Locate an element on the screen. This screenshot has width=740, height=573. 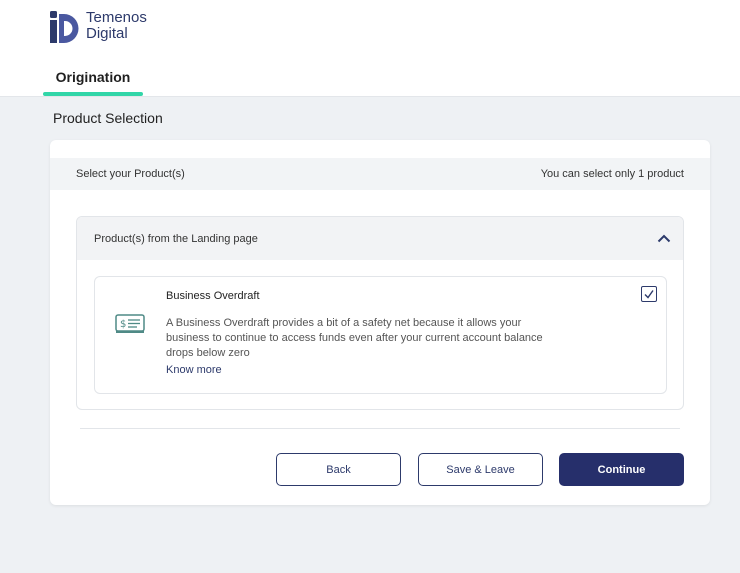
chevron-up-icon is located at coordinates (664, 238).